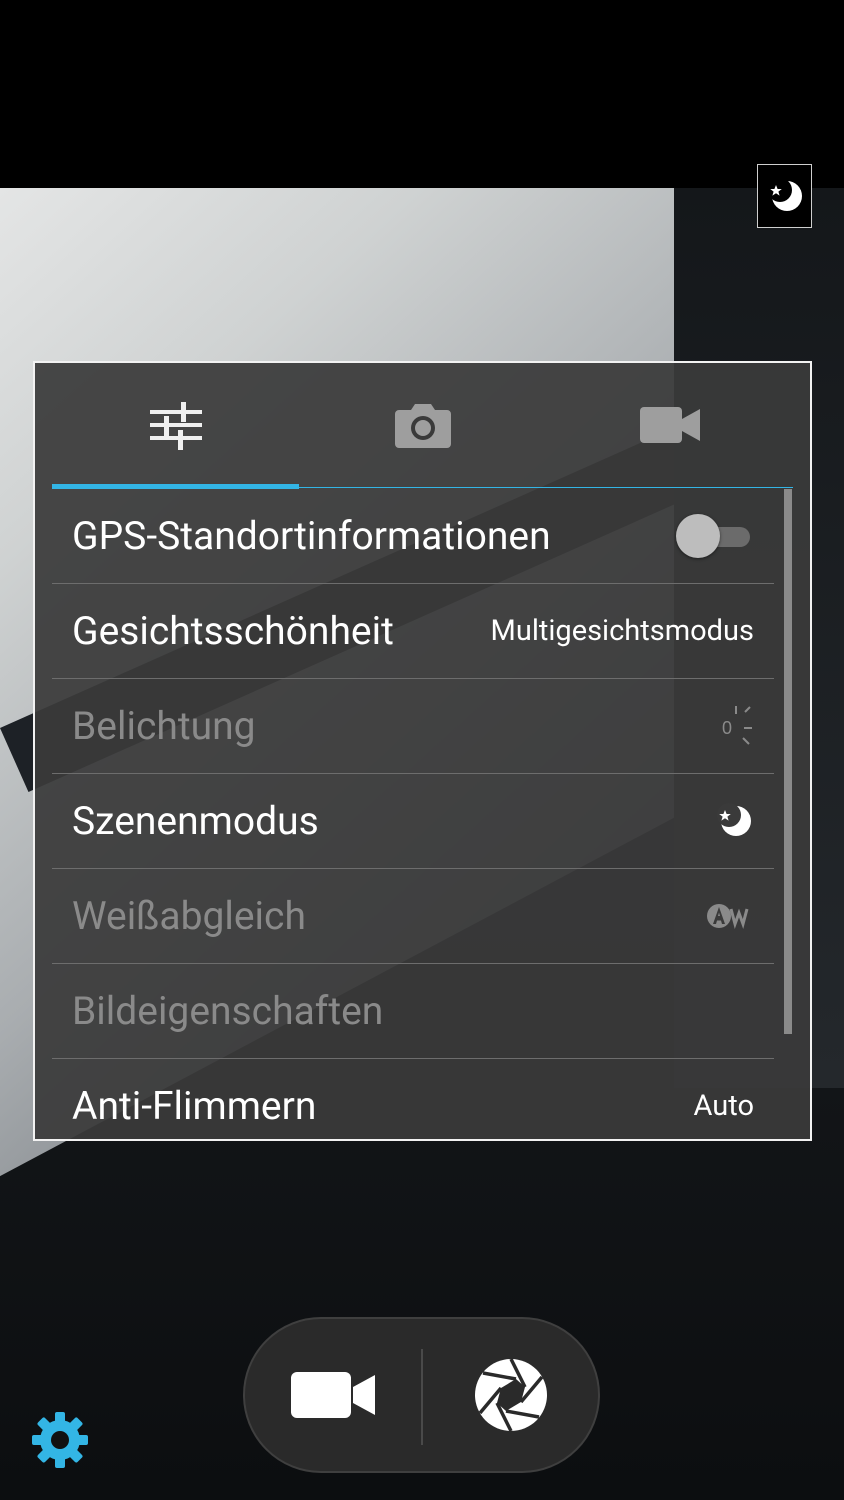 The width and height of the screenshot is (844, 1500). Describe the element at coordinates (311, 536) in the screenshot. I see `setting-label: GPS-Standortinformationen` at that location.